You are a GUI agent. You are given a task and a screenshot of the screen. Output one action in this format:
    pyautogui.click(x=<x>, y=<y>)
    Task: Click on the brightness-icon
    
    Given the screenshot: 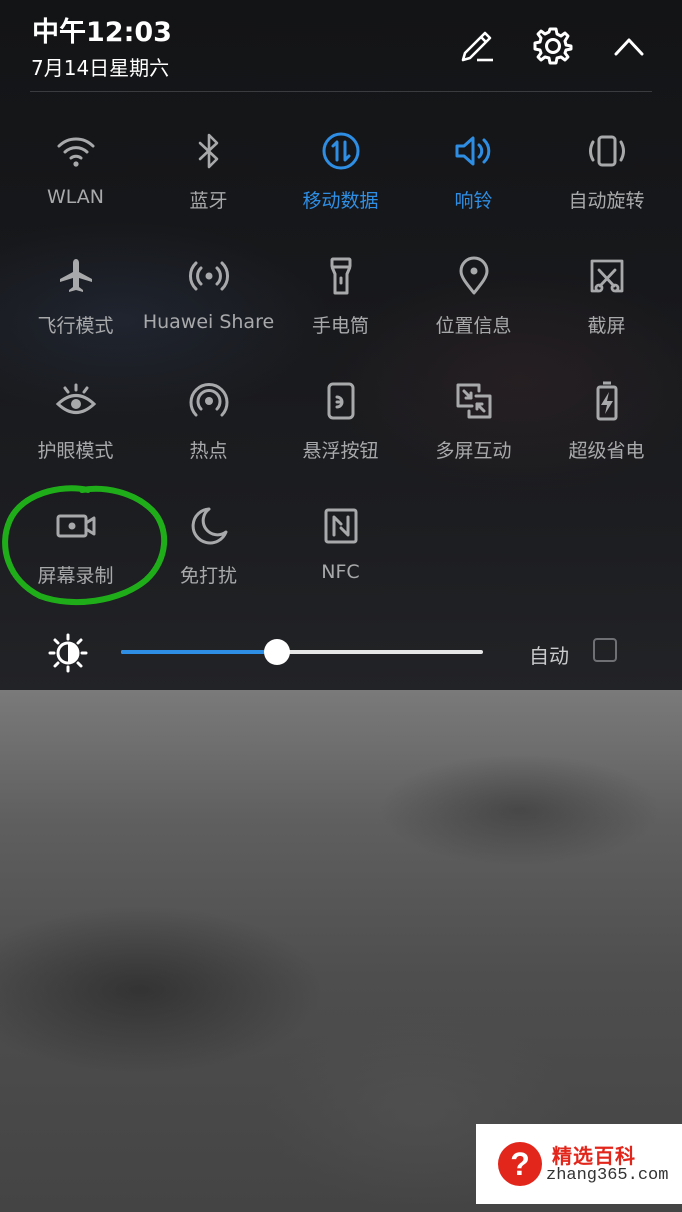 What is the action you would take?
    pyautogui.click(x=68, y=653)
    